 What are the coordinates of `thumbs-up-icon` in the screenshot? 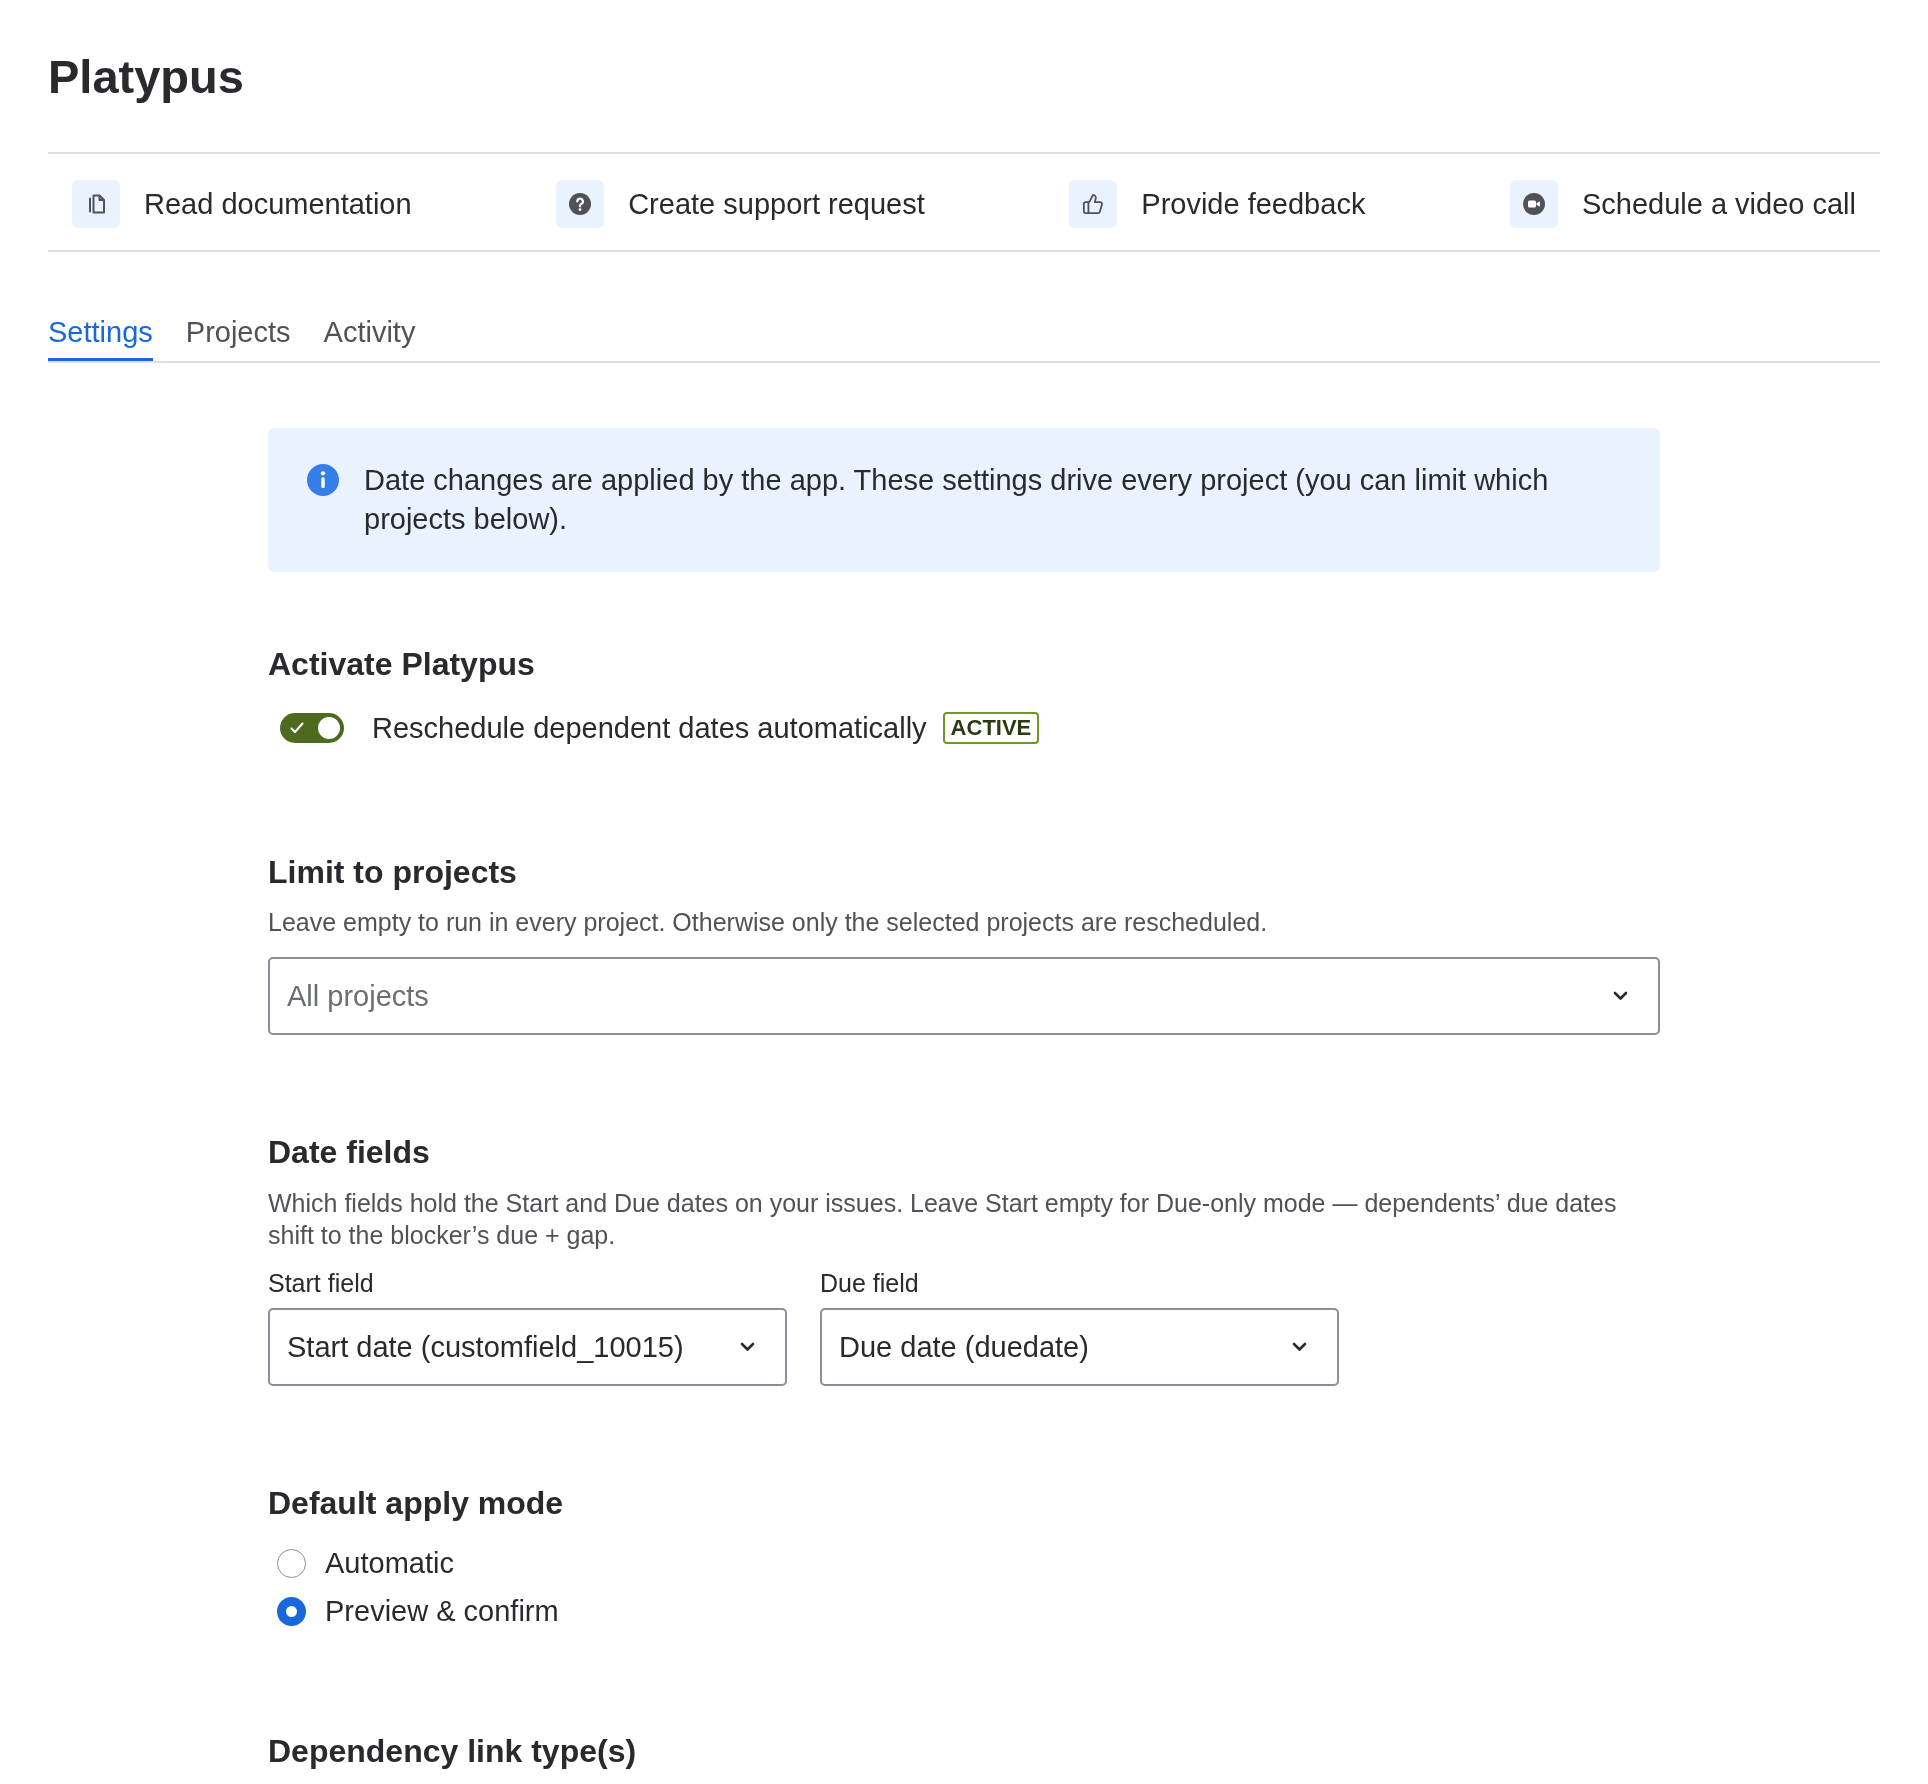 It's located at (1093, 204).